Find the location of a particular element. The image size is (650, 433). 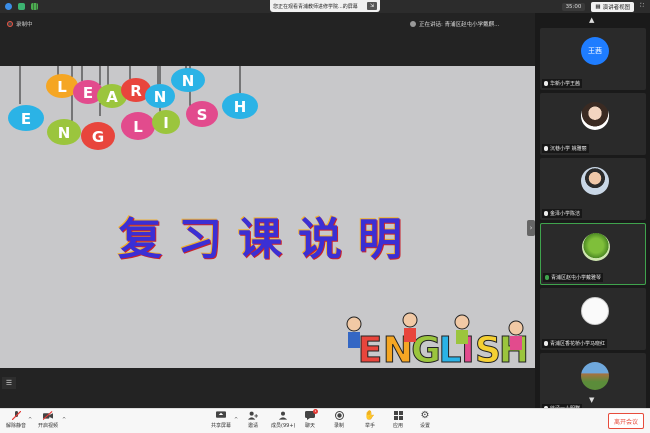

grid-icon: ▦ is located at coordinates (598, 6).